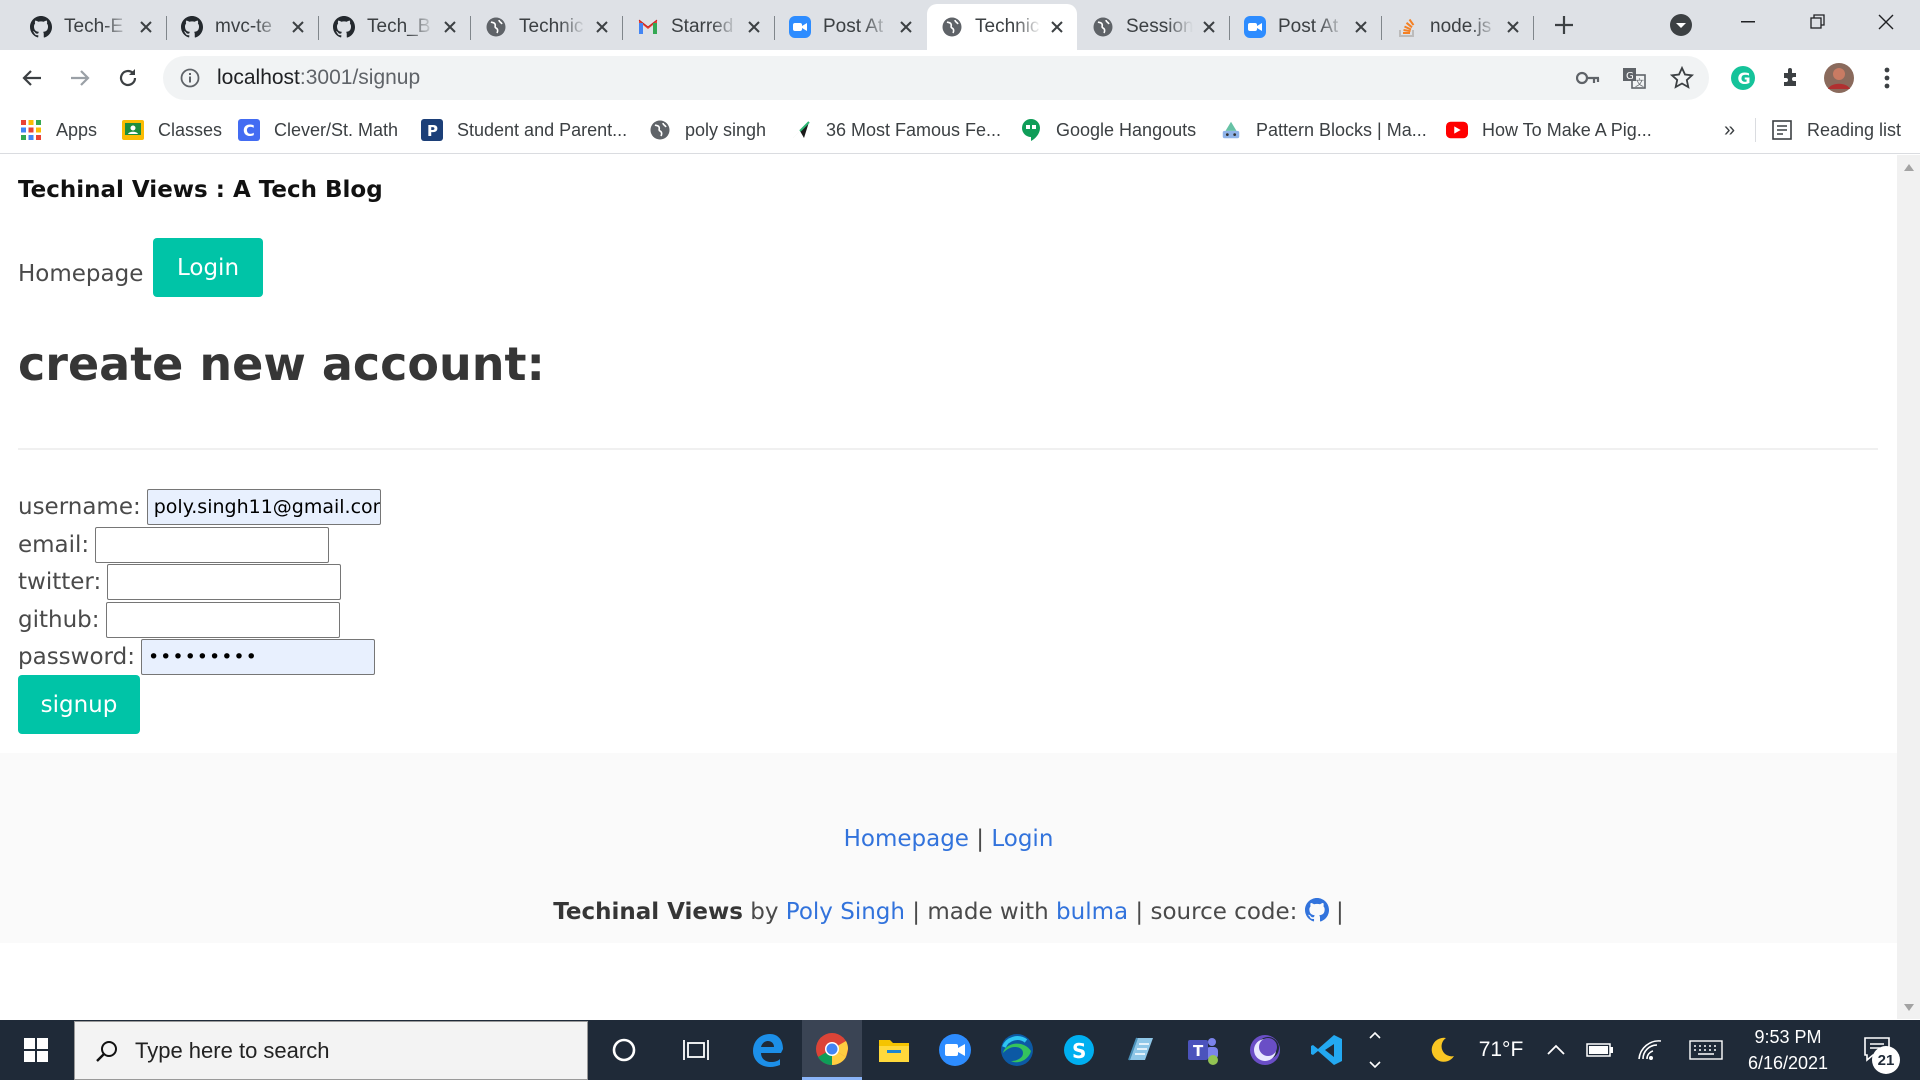  I want to click on grammarly-icon: G, so click(1743, 78).